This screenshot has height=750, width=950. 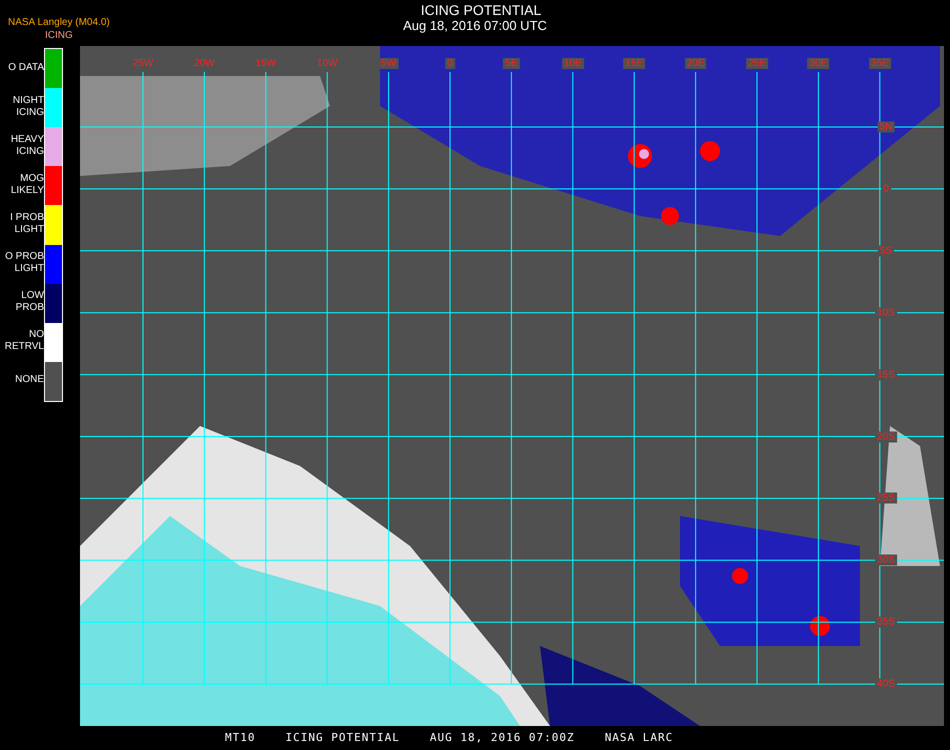 I want to click on longitude-label: 30E, so click(x=819, y=63).